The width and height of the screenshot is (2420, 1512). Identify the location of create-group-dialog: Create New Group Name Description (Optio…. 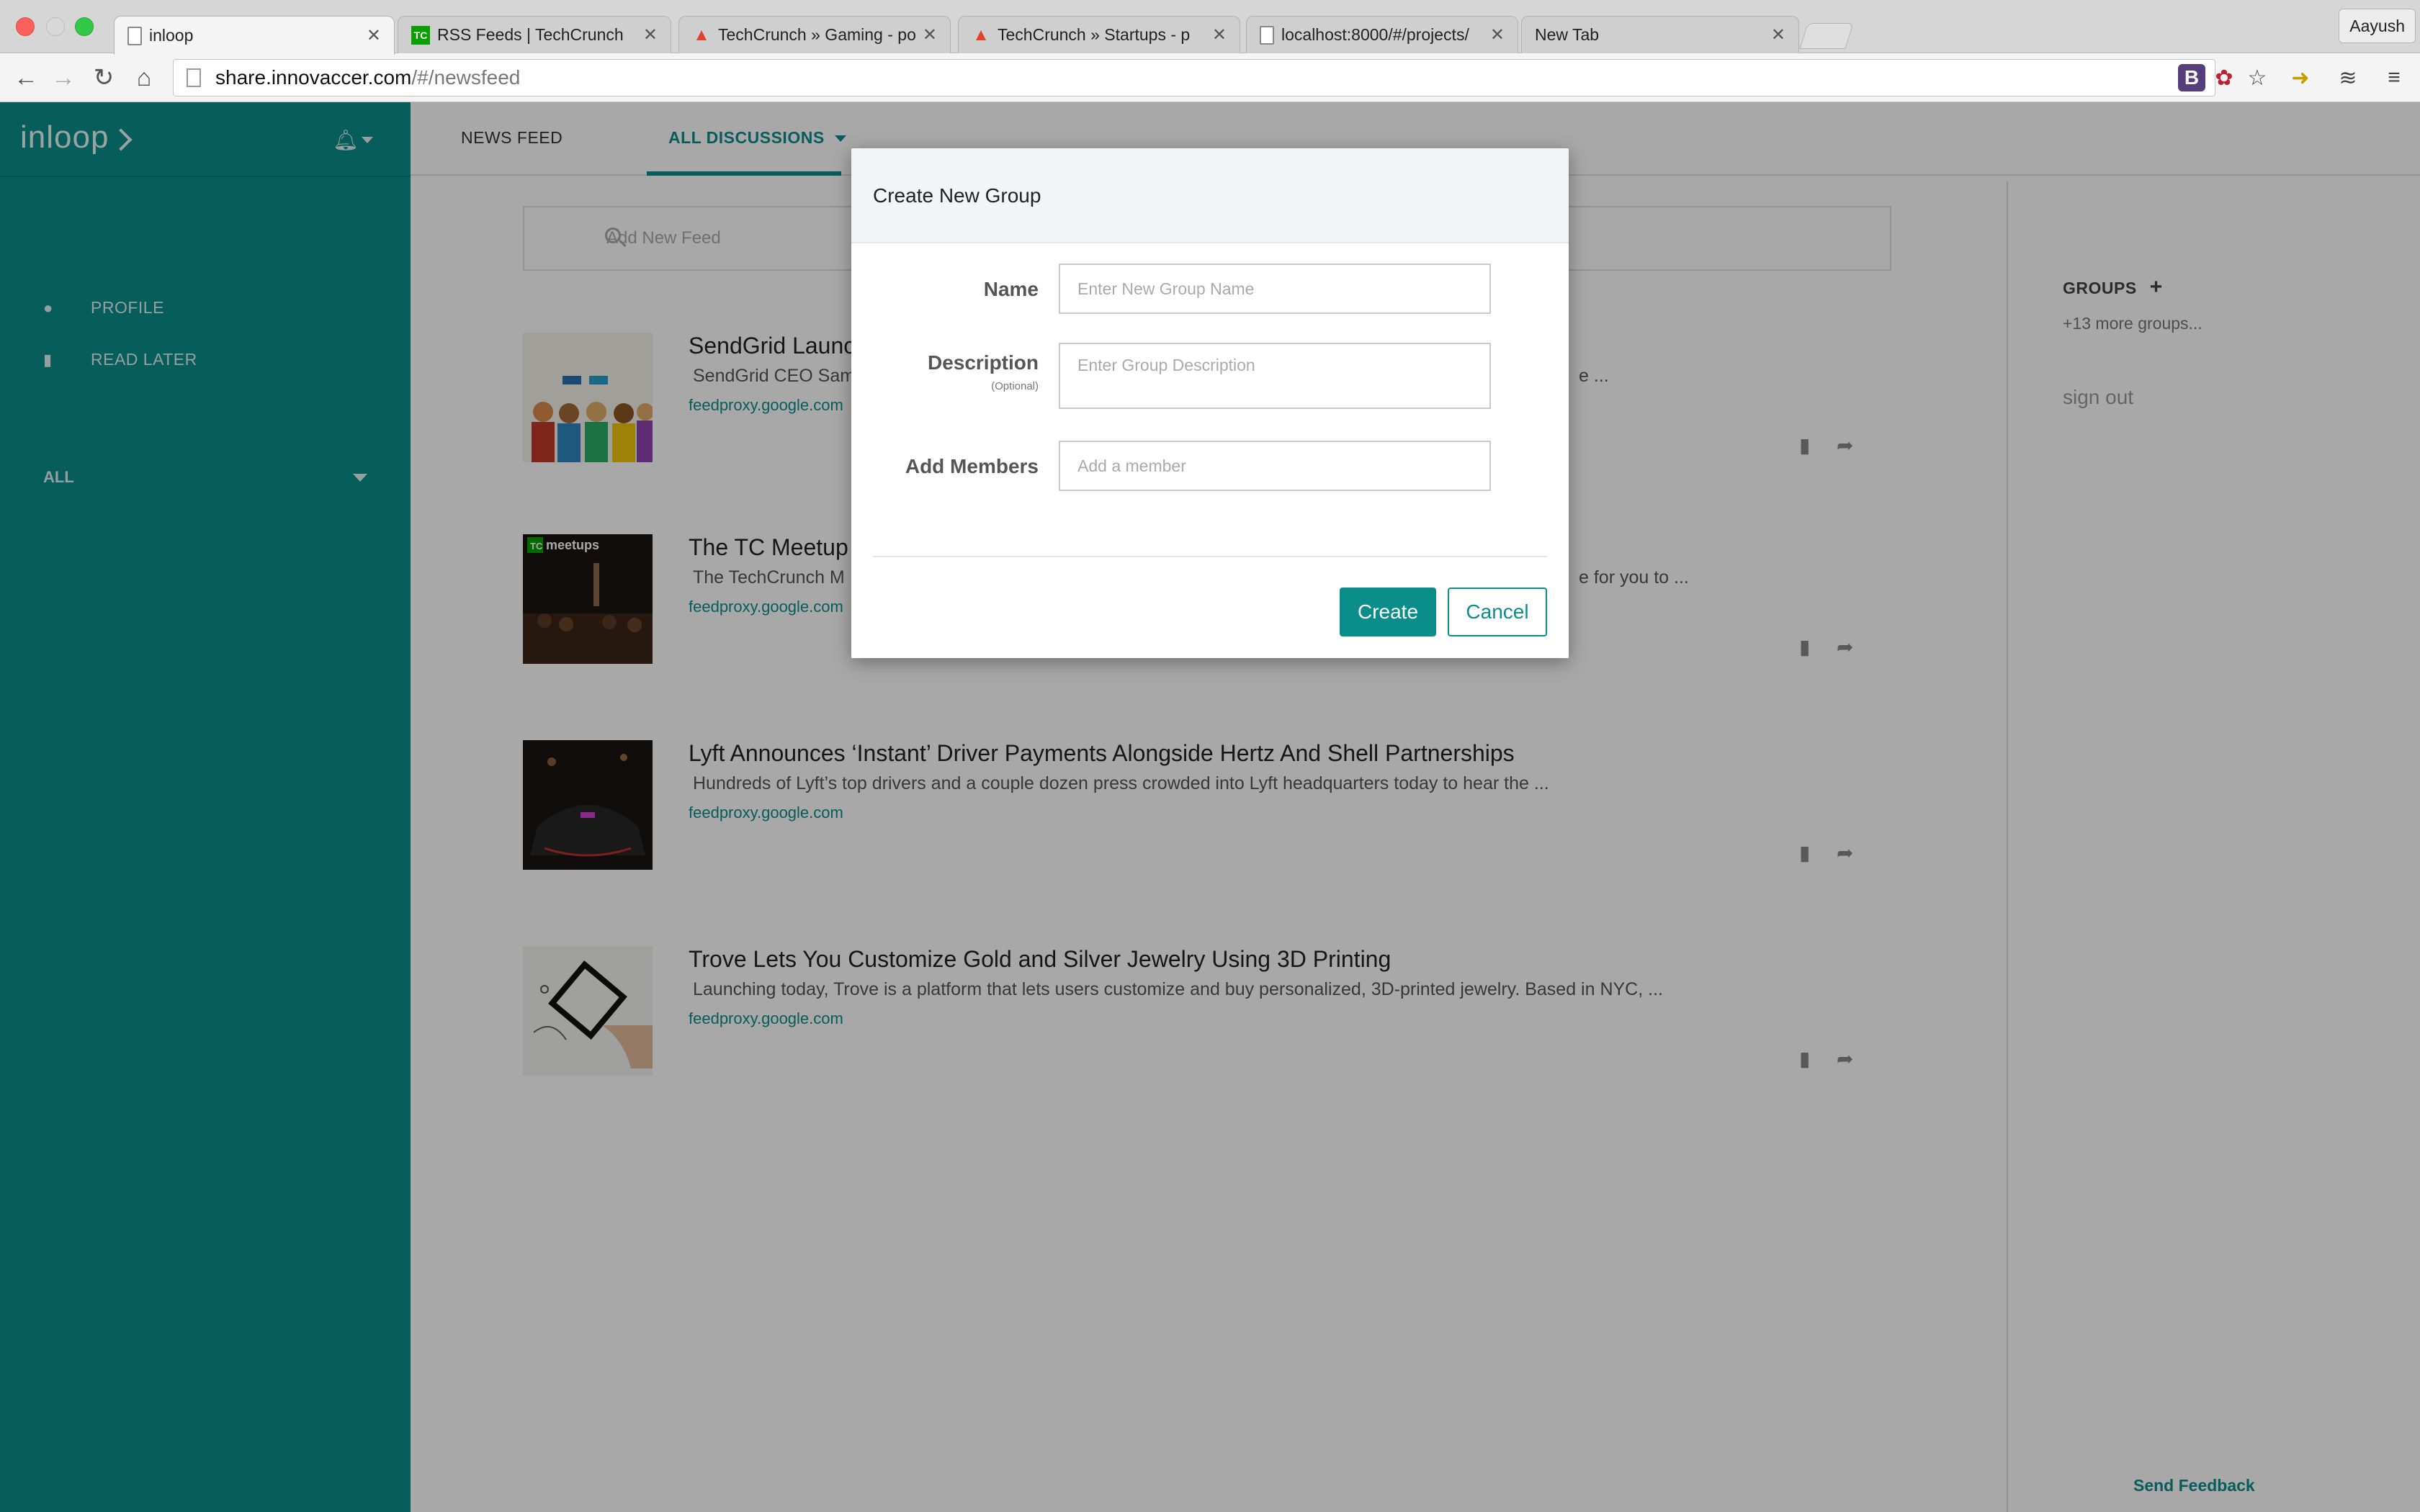
(1210, 403).